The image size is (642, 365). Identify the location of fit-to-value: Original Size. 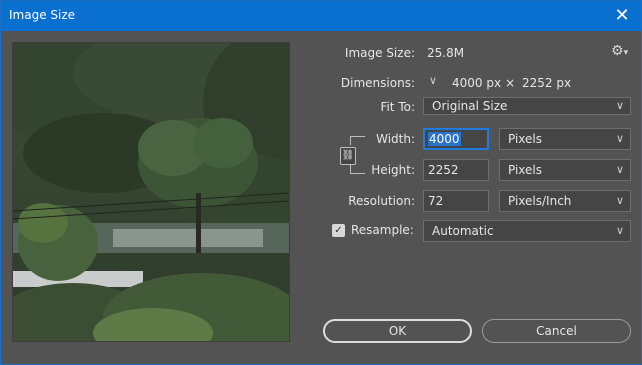
(470, 106).